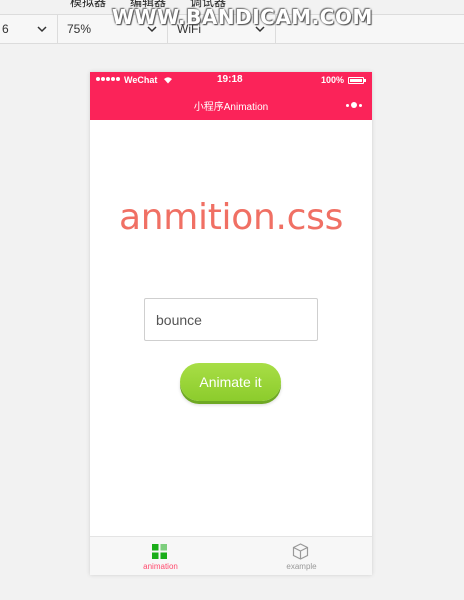 Image resolution: width=464 pixels, height=600 pixels. I want to click on wifi-icon, so click(168, 80).